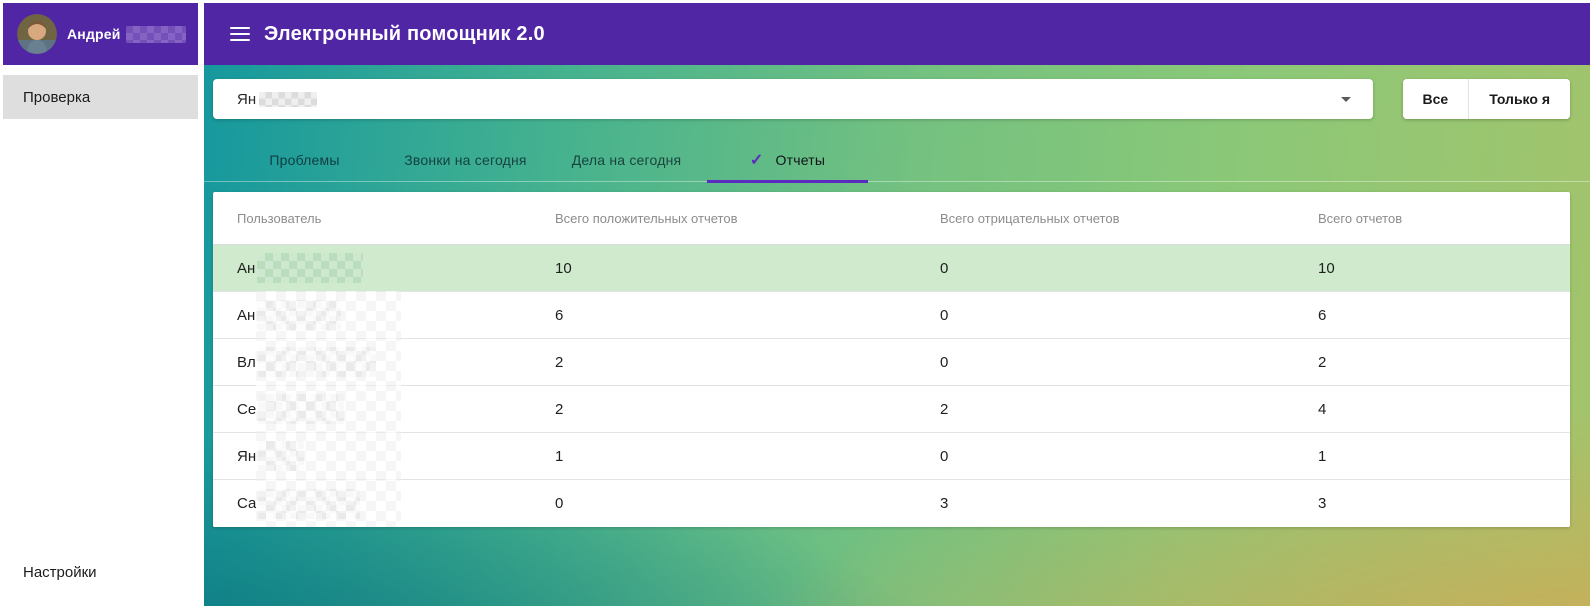 The image size is (1590, 606). I want to click on sidebar: Андрей Проверка Настройки, so click(100, 303).